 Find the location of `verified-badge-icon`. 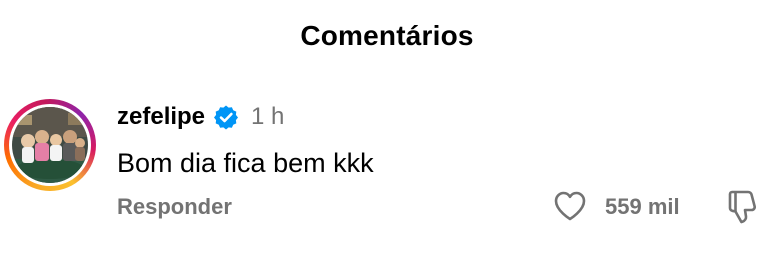

verified-badge-icon is located at coordinates (226, 117).